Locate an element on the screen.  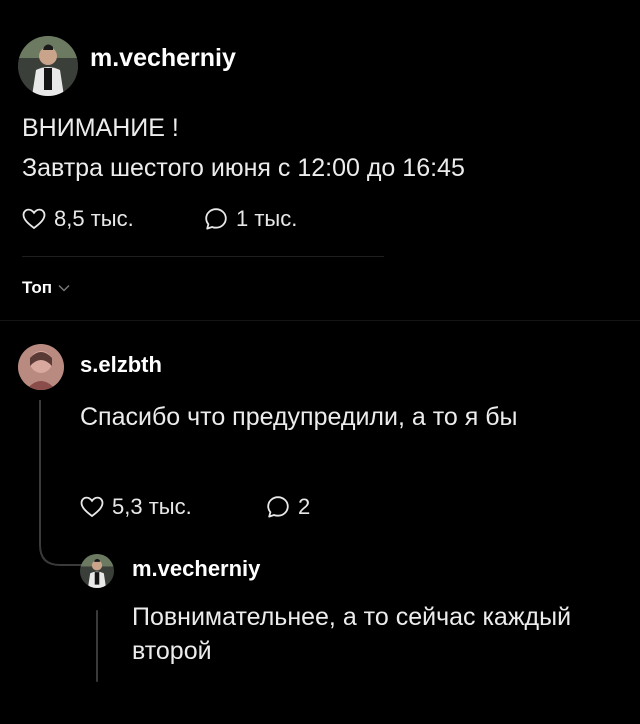
comment-replies: 2 is located at coordinates (288, 507).